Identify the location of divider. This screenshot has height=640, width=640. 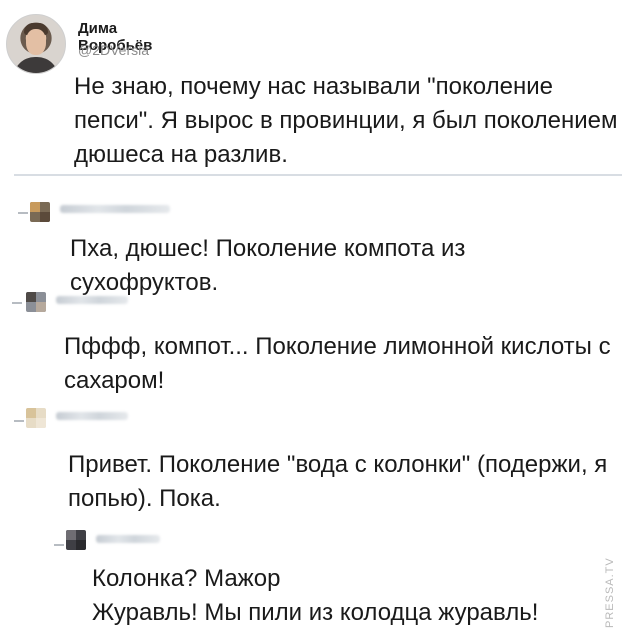
(318, 175).